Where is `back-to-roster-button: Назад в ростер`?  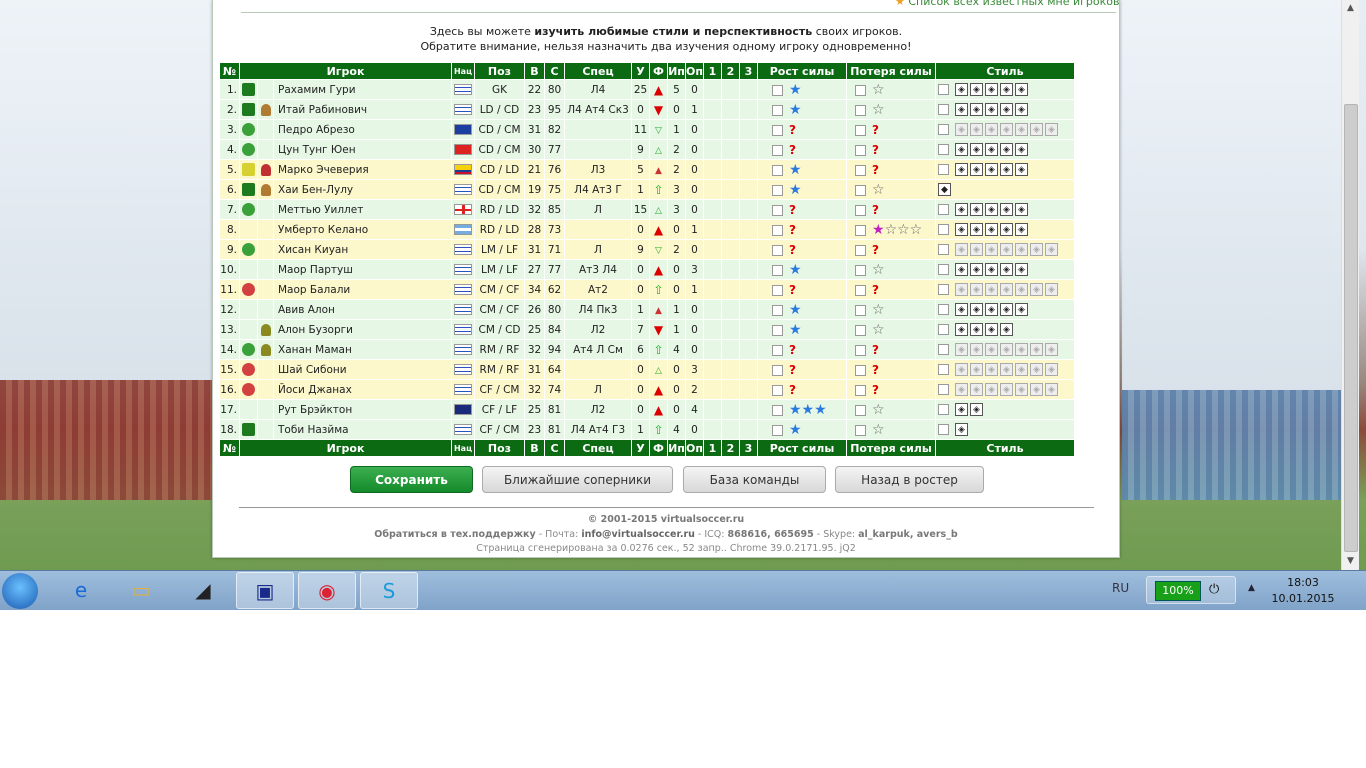
back-to-roster-button: Назад в ростер is located at coordinates (909, 479).